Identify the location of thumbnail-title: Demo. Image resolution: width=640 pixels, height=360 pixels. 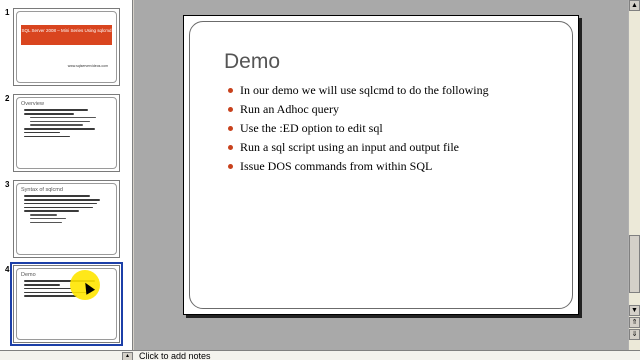
(28, 275).